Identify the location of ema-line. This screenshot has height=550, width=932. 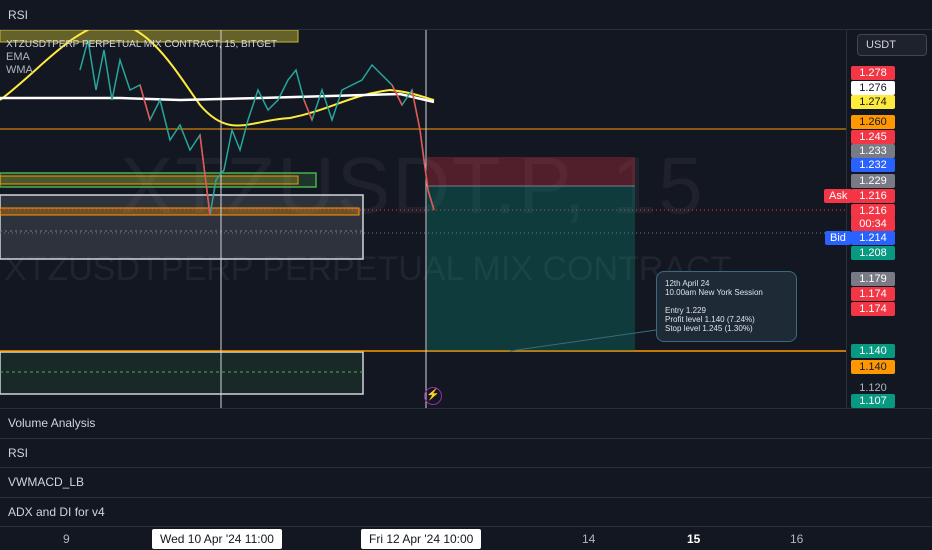
(217, 98).